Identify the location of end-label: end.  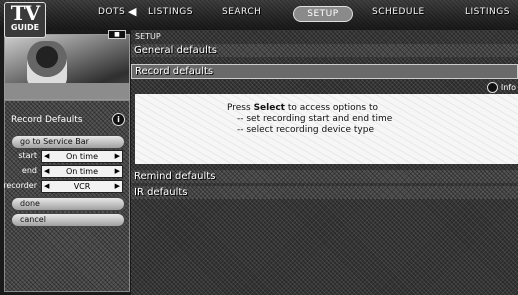
(29, 170).